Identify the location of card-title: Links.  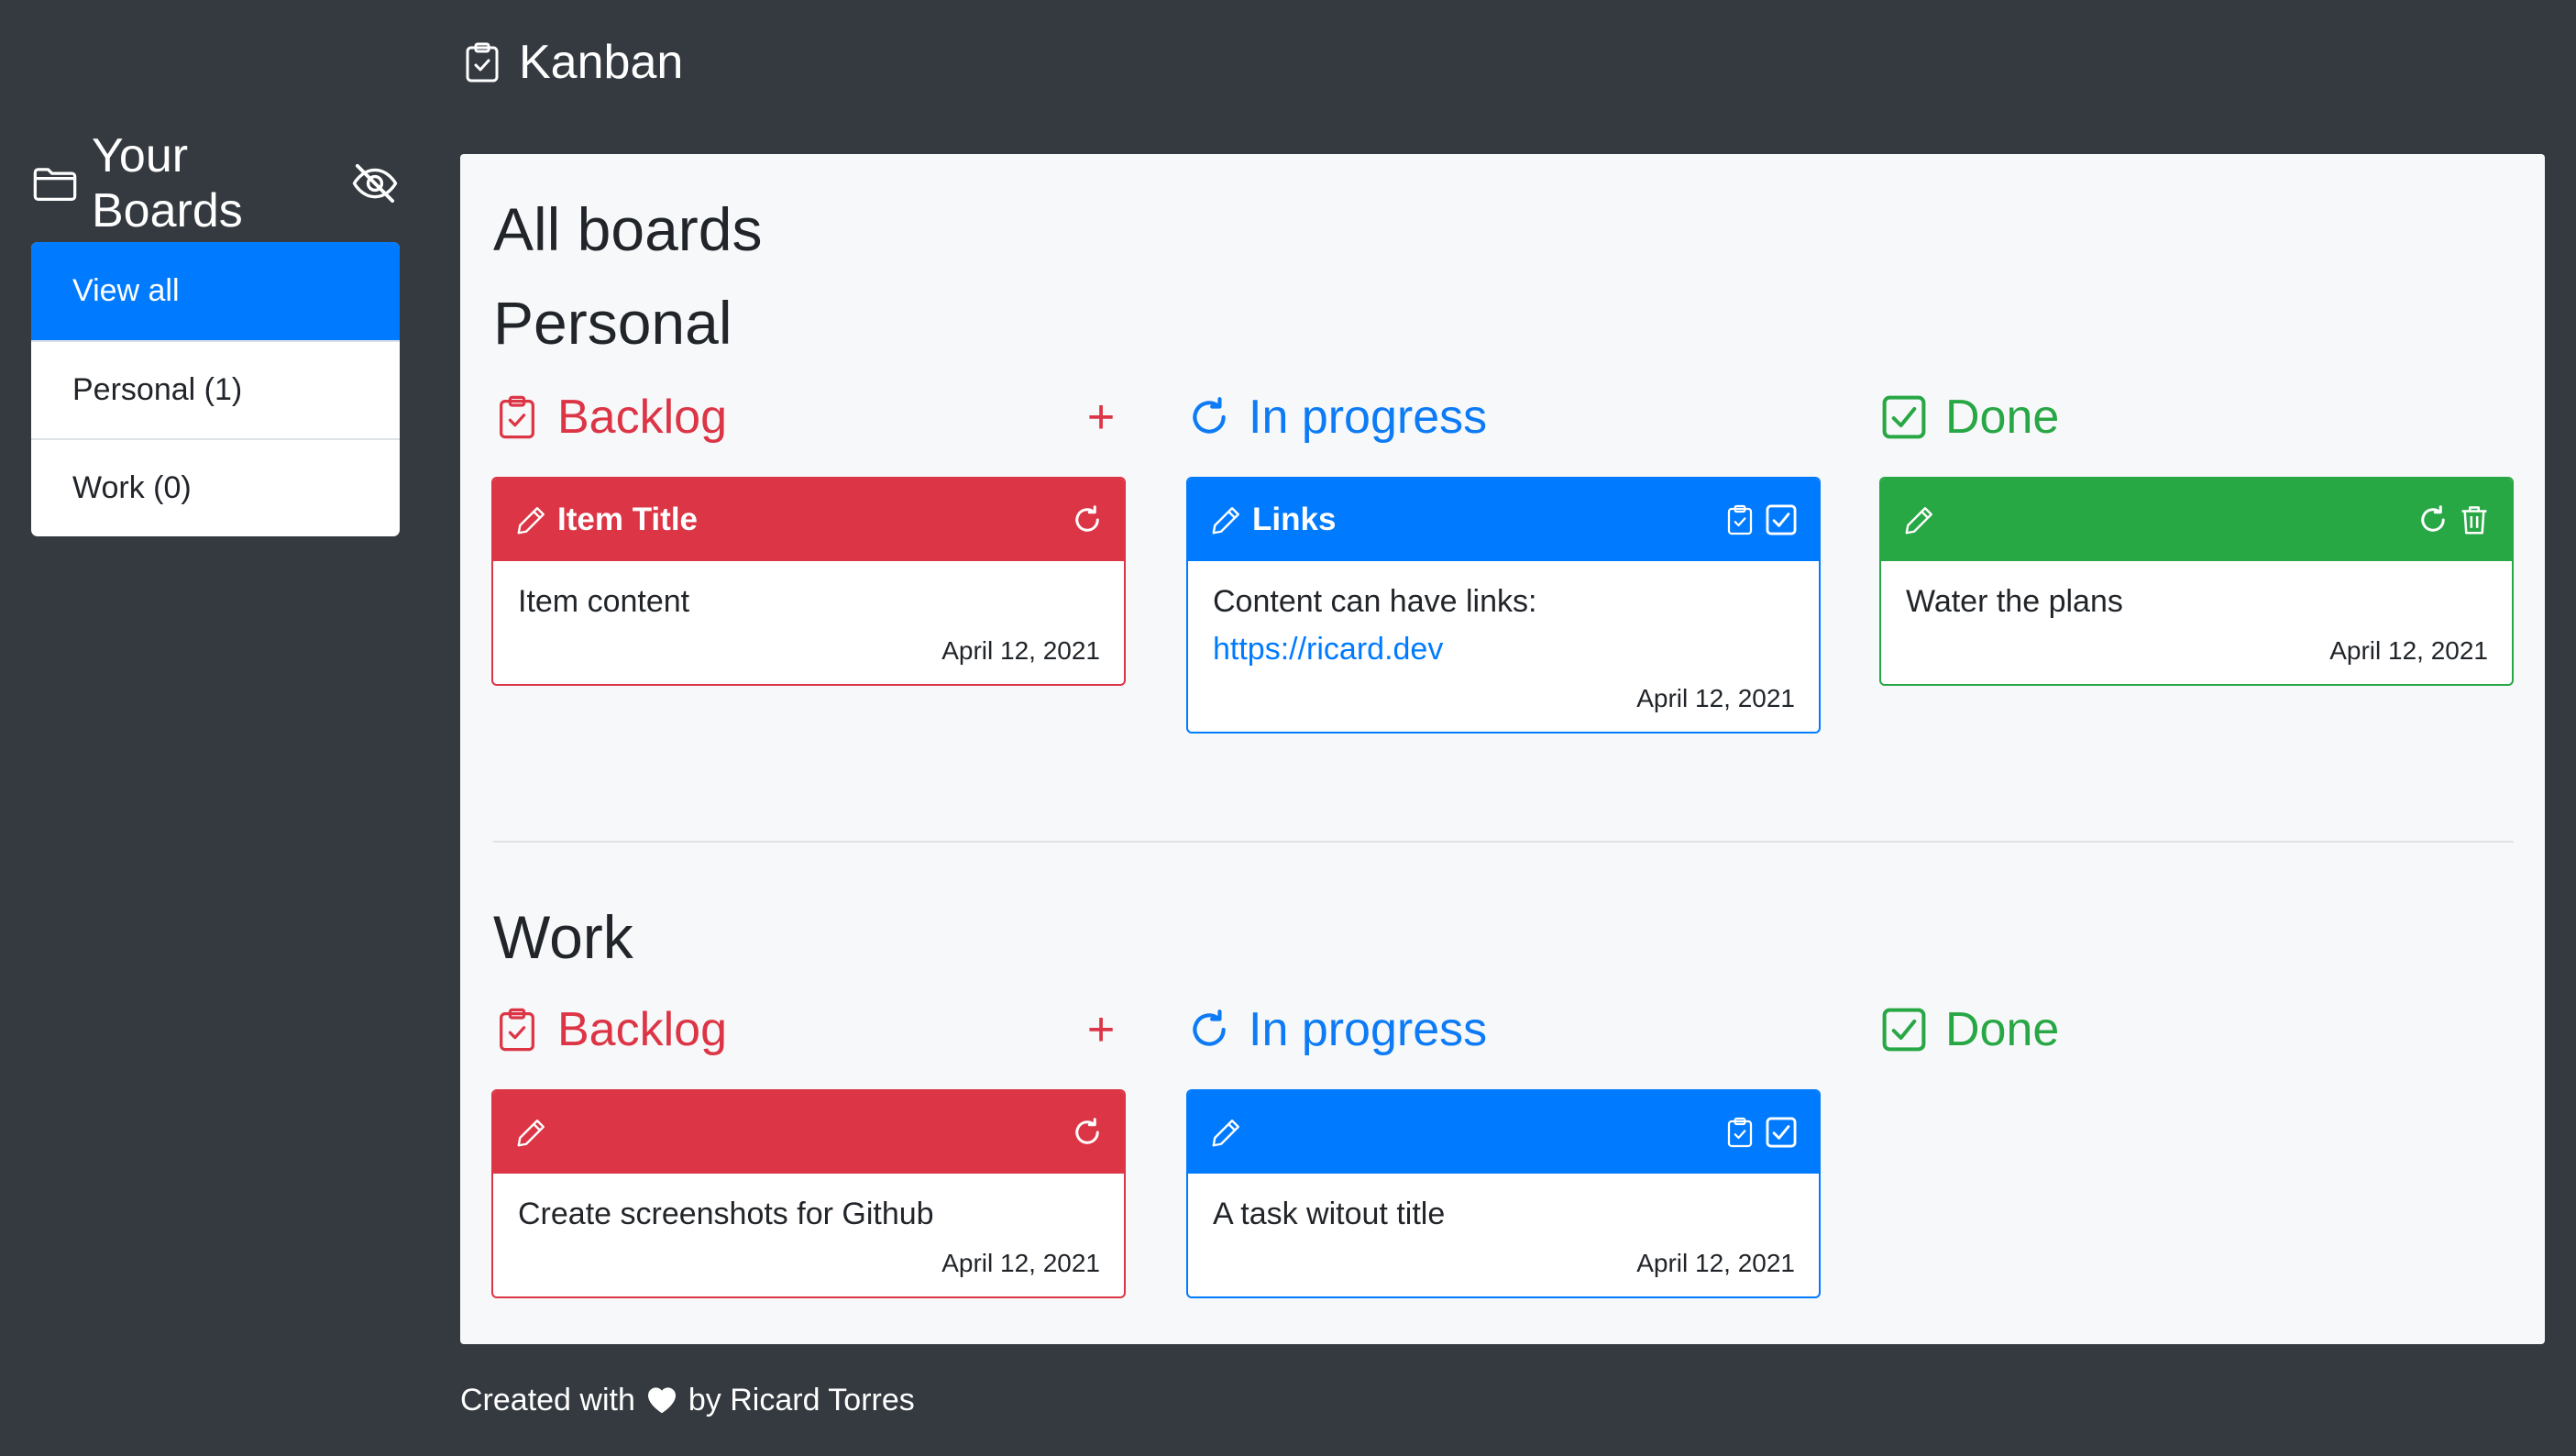
(1294, 519).